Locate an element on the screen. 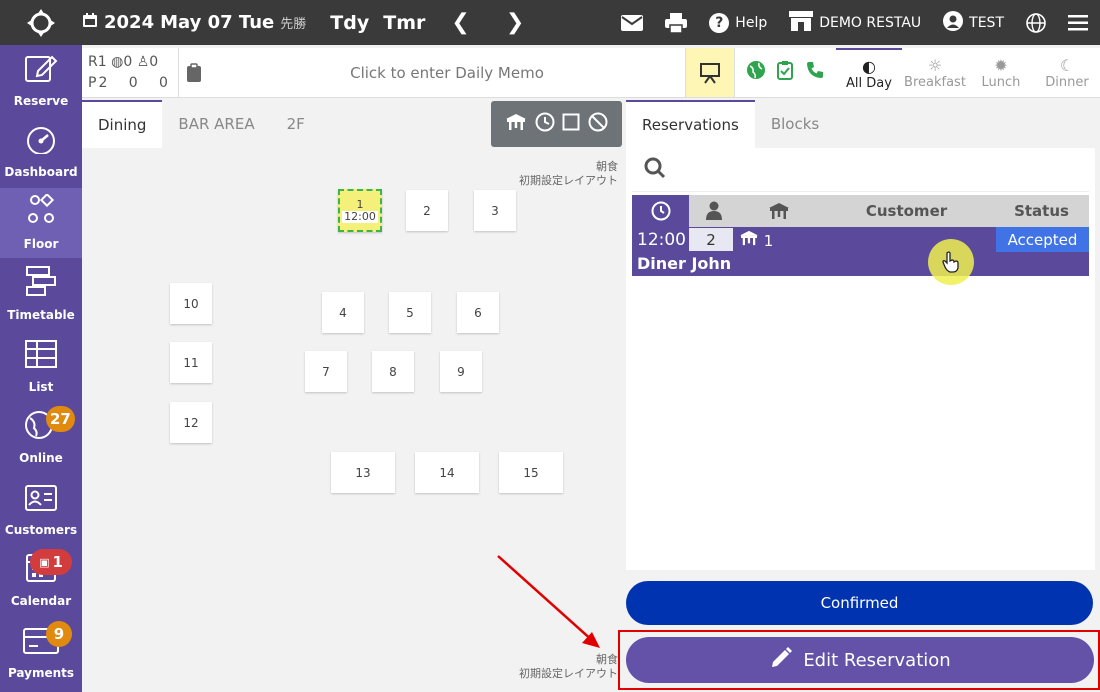 The height and width of the screenshot is (692, 1100). floor-table: 1 12:00 is located at coordinates (360, 210).